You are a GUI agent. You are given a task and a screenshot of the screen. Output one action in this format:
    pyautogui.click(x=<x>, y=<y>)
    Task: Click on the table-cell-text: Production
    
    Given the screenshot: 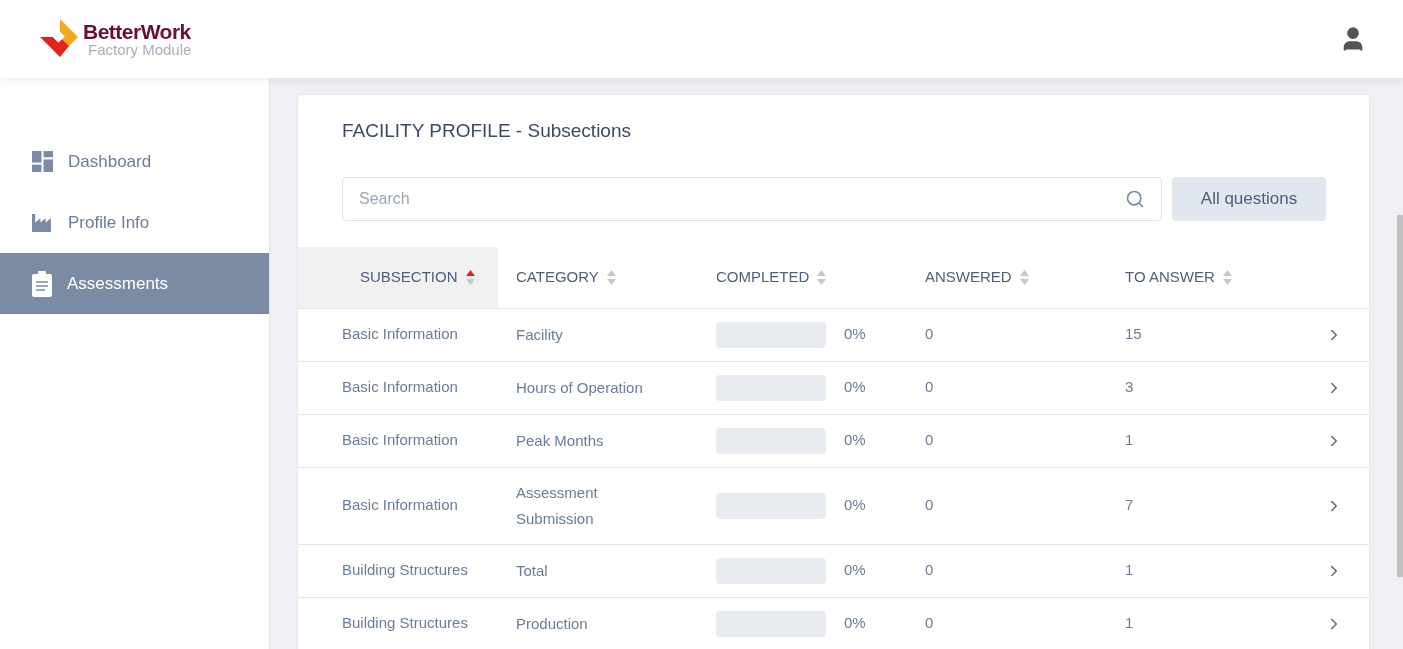 What is the action you would take?
    pyautogui.click(x=552, y=623)
    